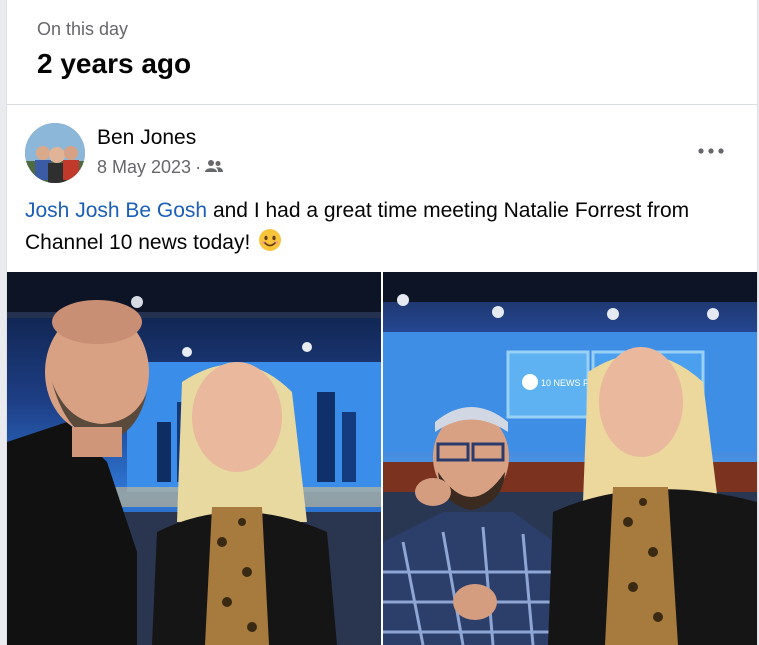 The width and height of the screenshot is (759, 645). Describe the element at coordinates (214, 167) in the screenshot. I see `friends-icon` at that location.